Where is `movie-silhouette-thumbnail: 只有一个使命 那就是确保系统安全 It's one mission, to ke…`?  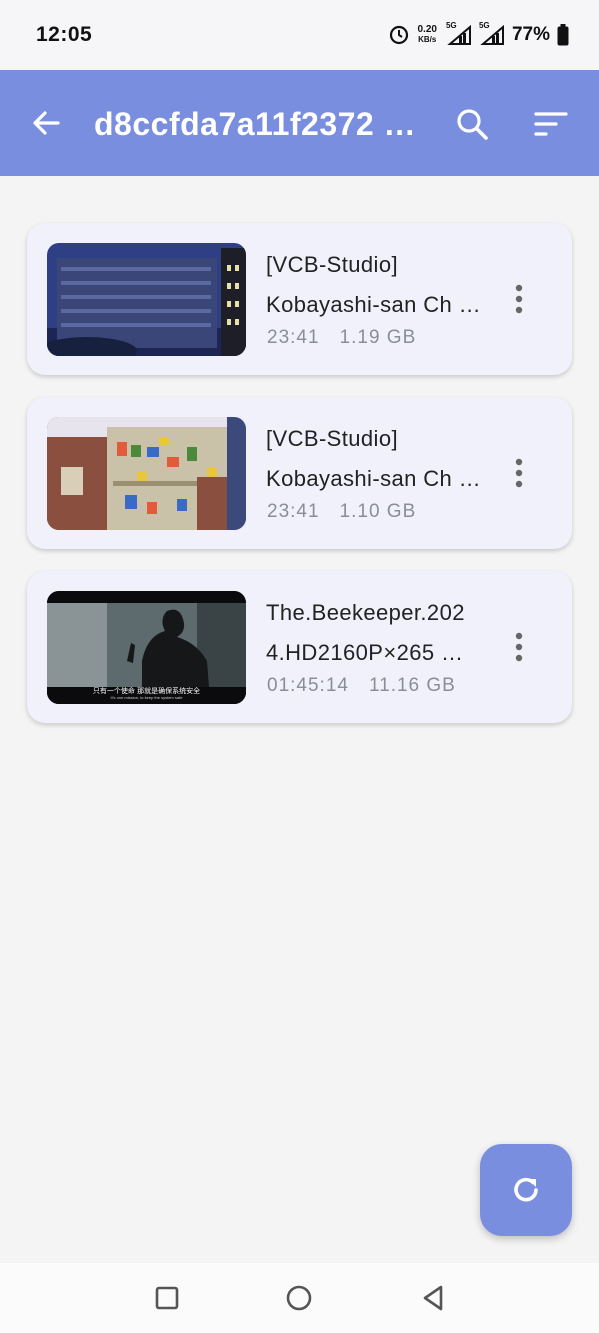 movie-silhouette-thumbnail: 只有一个使命 那就是确保系统安全 It's one mission, to ke… is located at coordinates (146, 647).